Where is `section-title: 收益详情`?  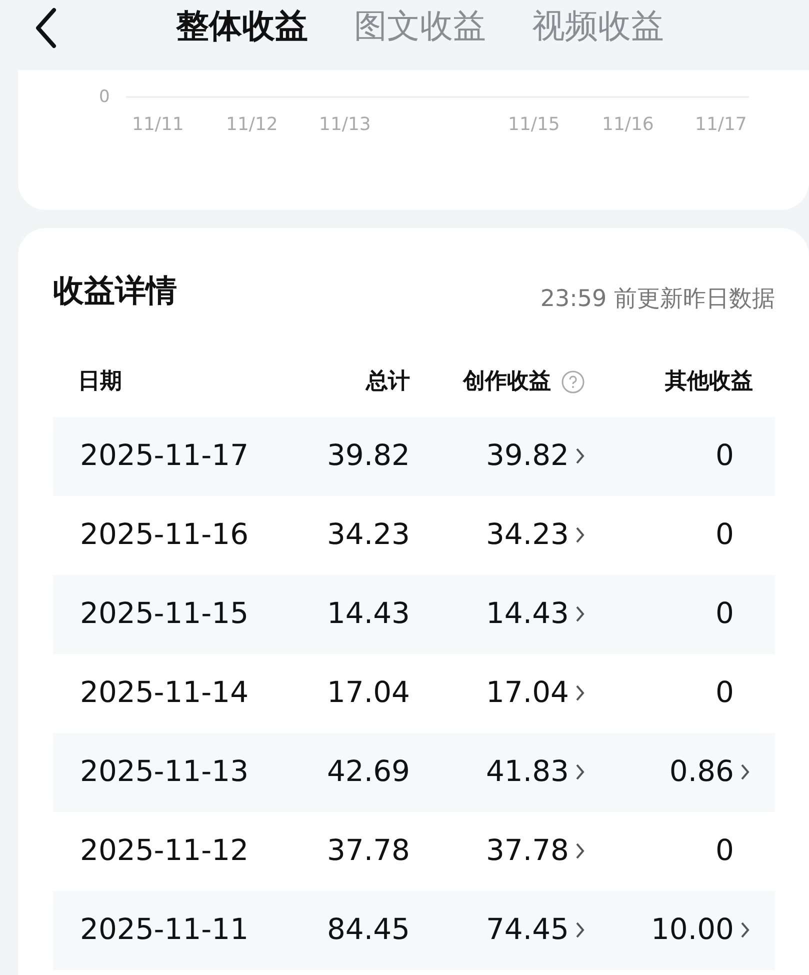 section-title: 收益详情 is located at coordinates (115, 291).